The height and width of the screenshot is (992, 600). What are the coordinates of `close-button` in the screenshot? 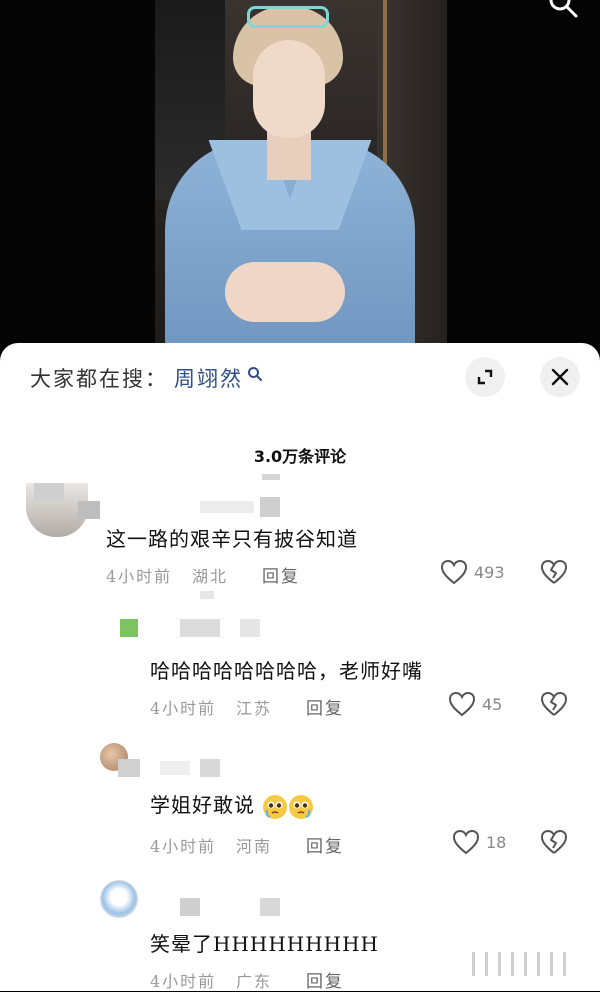 It's located at (560, 377).